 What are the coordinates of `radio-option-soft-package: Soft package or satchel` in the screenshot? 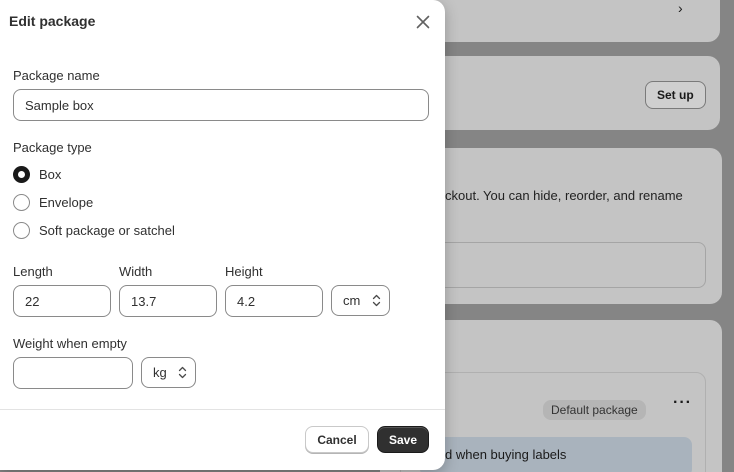 It's located at (94, 230).